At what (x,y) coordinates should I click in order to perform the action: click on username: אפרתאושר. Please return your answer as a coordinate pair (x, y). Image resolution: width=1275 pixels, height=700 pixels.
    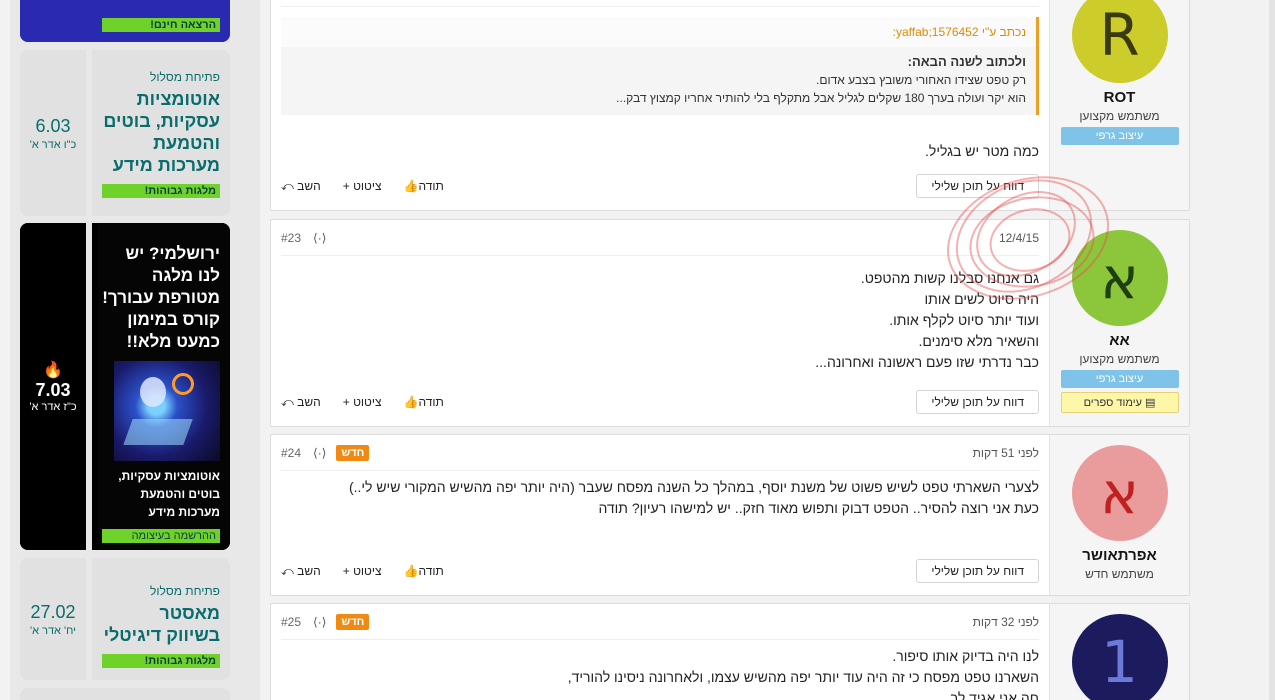
    Looking at the image, I should click on (1119, 555).